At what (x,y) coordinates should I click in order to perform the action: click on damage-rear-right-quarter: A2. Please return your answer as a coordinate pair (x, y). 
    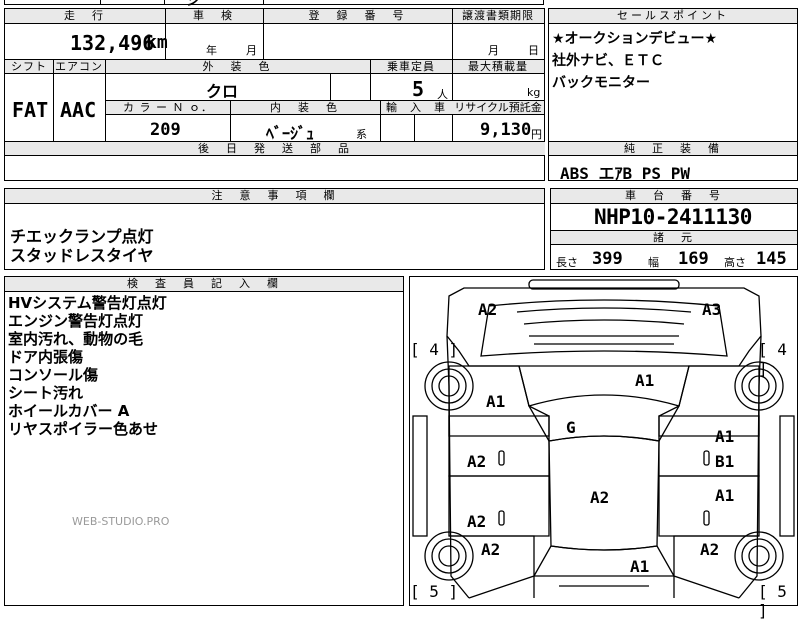
    Looking at the image, I should click on (710, 549).